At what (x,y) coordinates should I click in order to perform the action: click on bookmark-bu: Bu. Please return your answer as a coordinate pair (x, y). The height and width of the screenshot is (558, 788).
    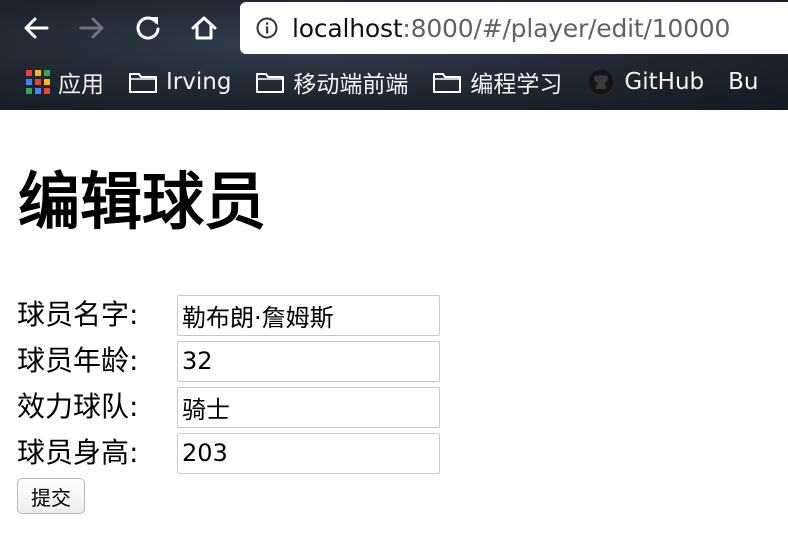
    Looking at the image, I should click on (743, 82).